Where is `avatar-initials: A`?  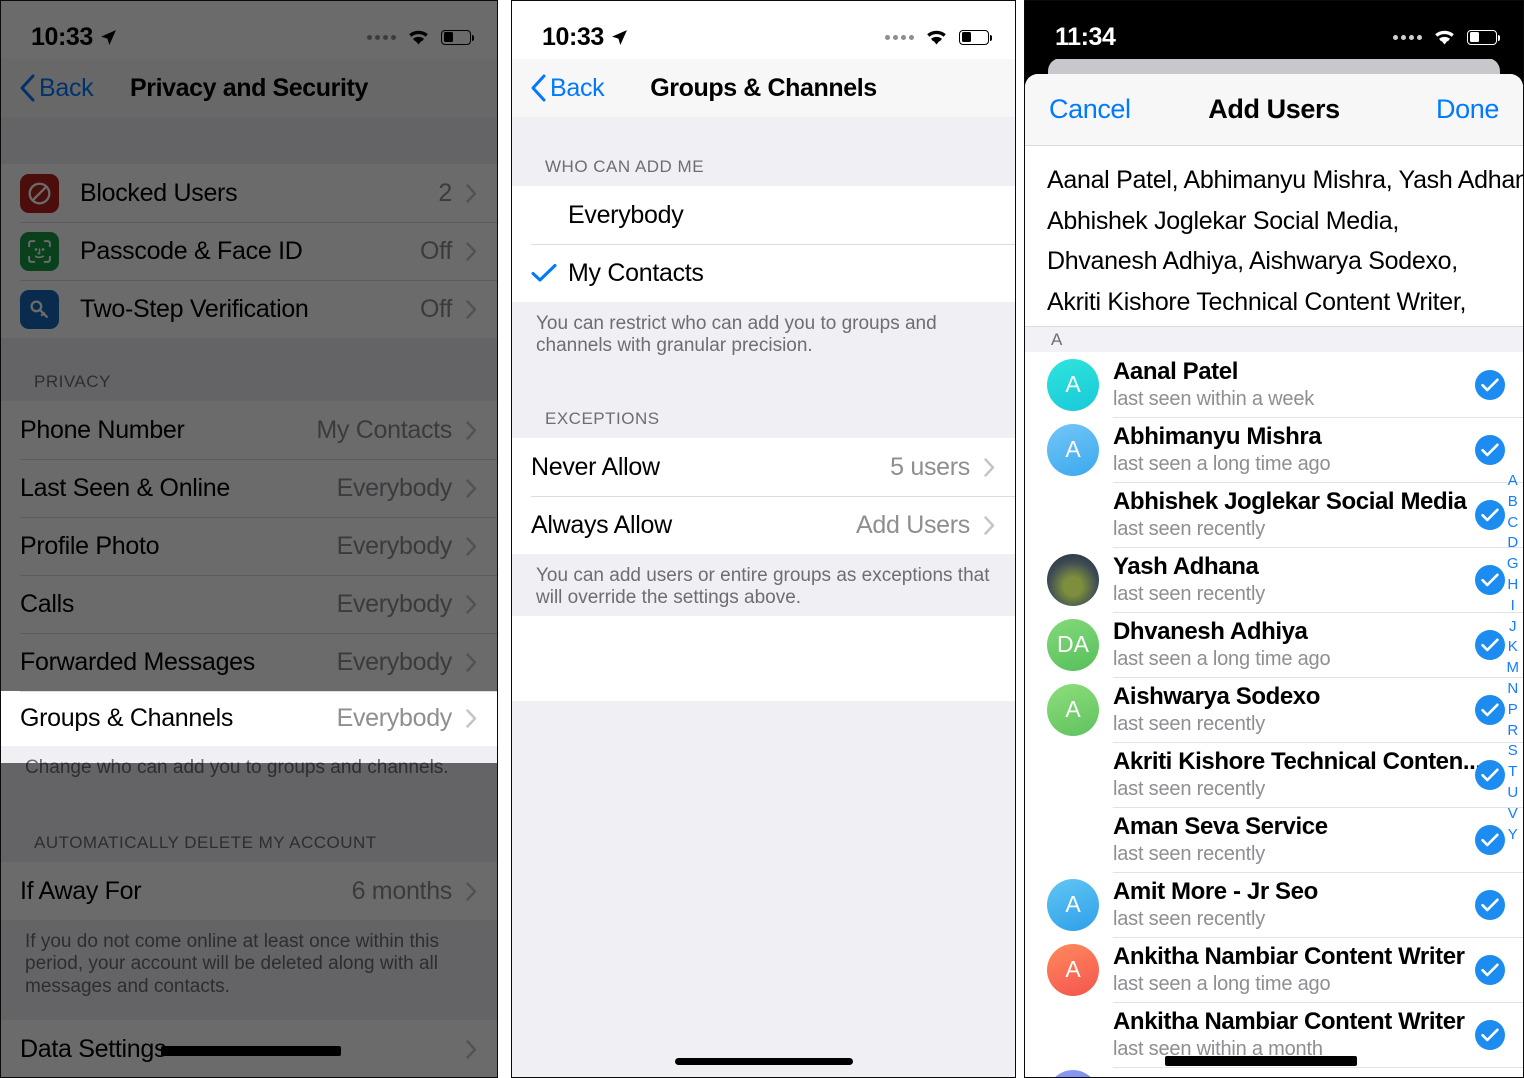
avatar-initials: A is located at coordinates (1073, 969).